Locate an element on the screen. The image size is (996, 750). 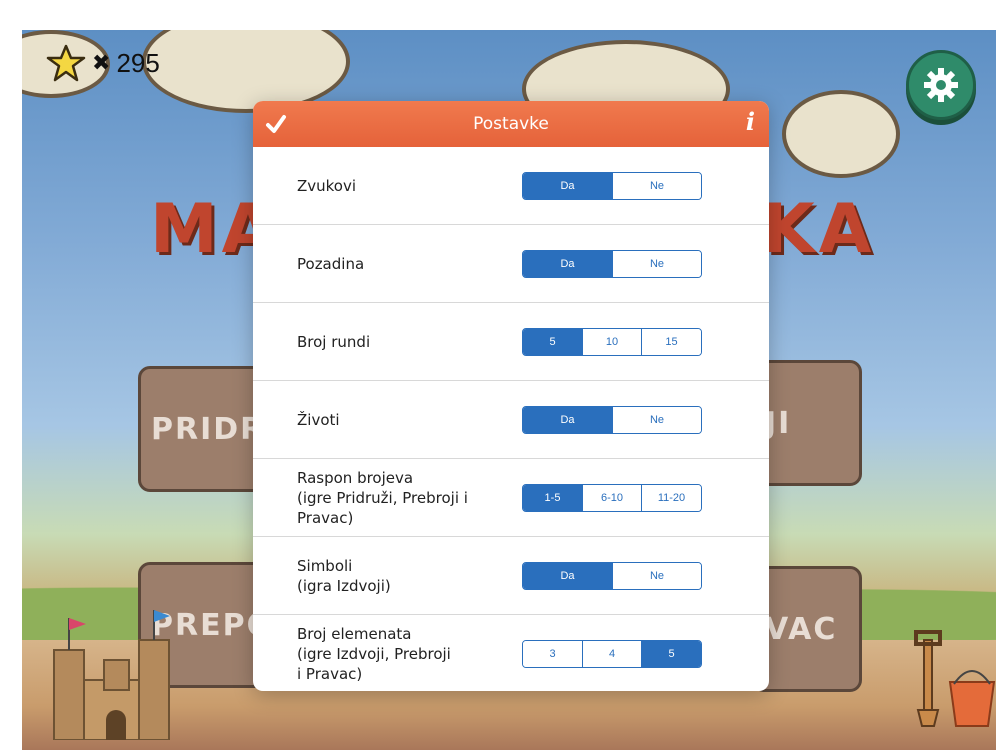
setting-row-broj-rundi: Broj rundi 5 10 15 is located at coordinates (511, 342).